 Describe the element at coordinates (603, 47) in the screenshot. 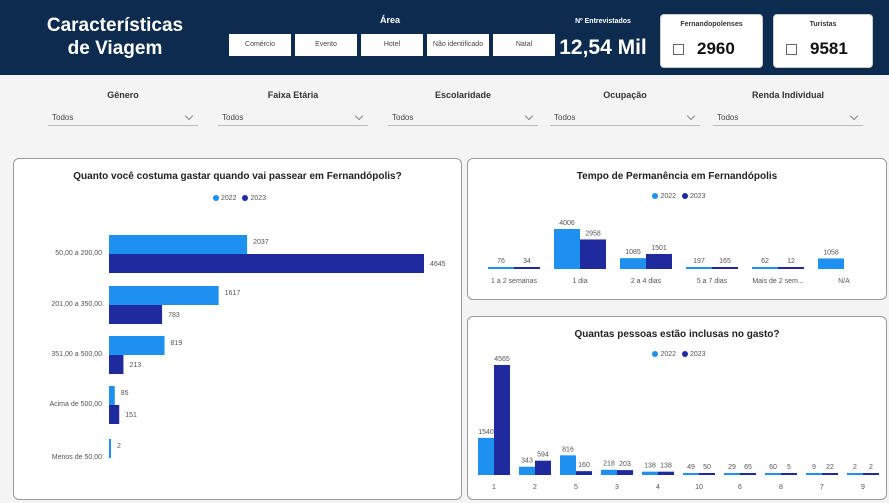

I see `kpi-value: 12,54 Mil` at that location.